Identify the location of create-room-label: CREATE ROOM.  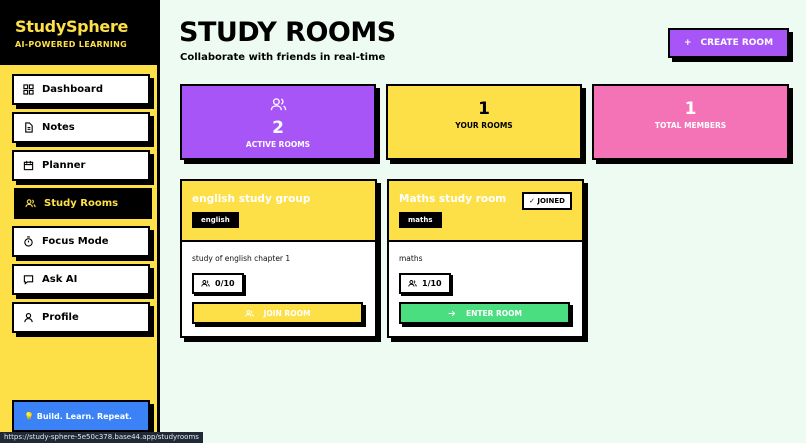
(737, 43).